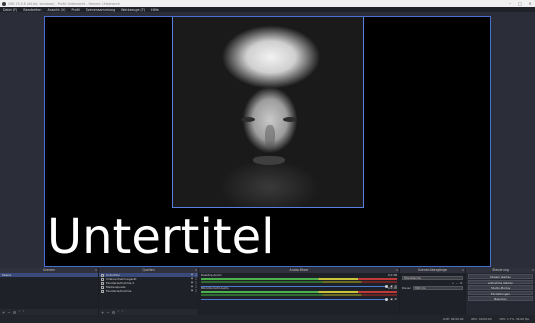 The height and width of the screenshot is (323, 535). What do you see at coordinates (102, 312) in the screenshot?
I see `add-source-icon: +` at bounding box center [102, 312].